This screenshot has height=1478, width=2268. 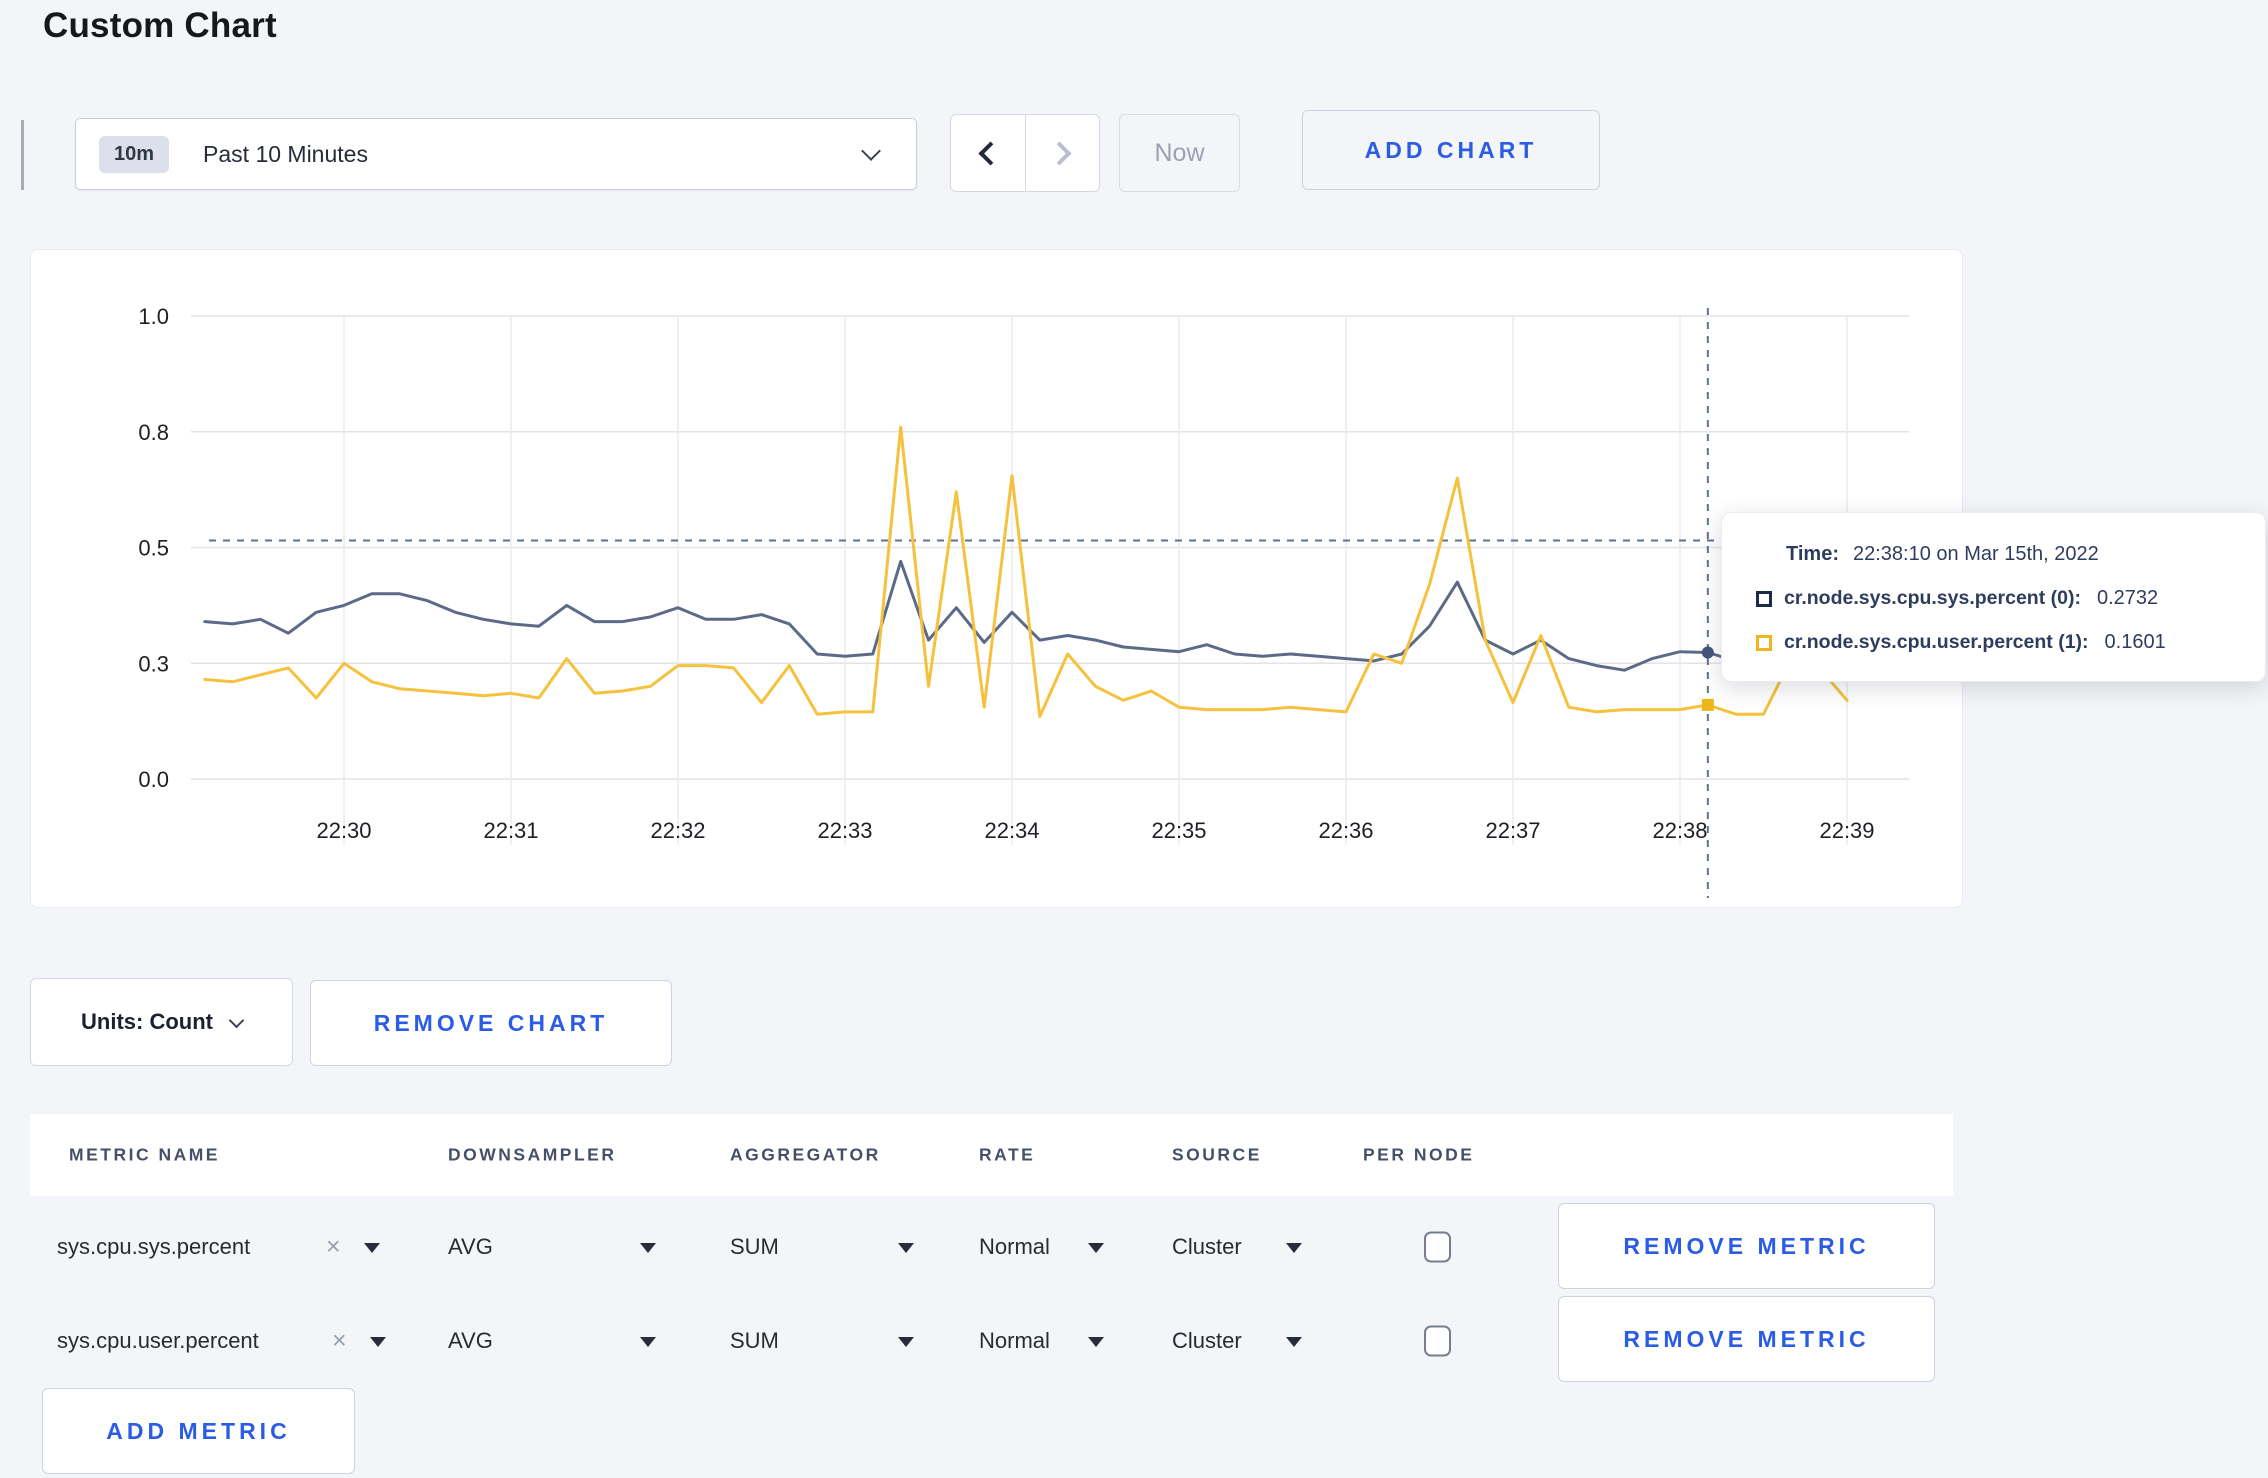 What do you see at coordinates (1812, 554) in the screenshot?
I see `tooltip-time-label: Time:` at bounding box center [1812, 554].